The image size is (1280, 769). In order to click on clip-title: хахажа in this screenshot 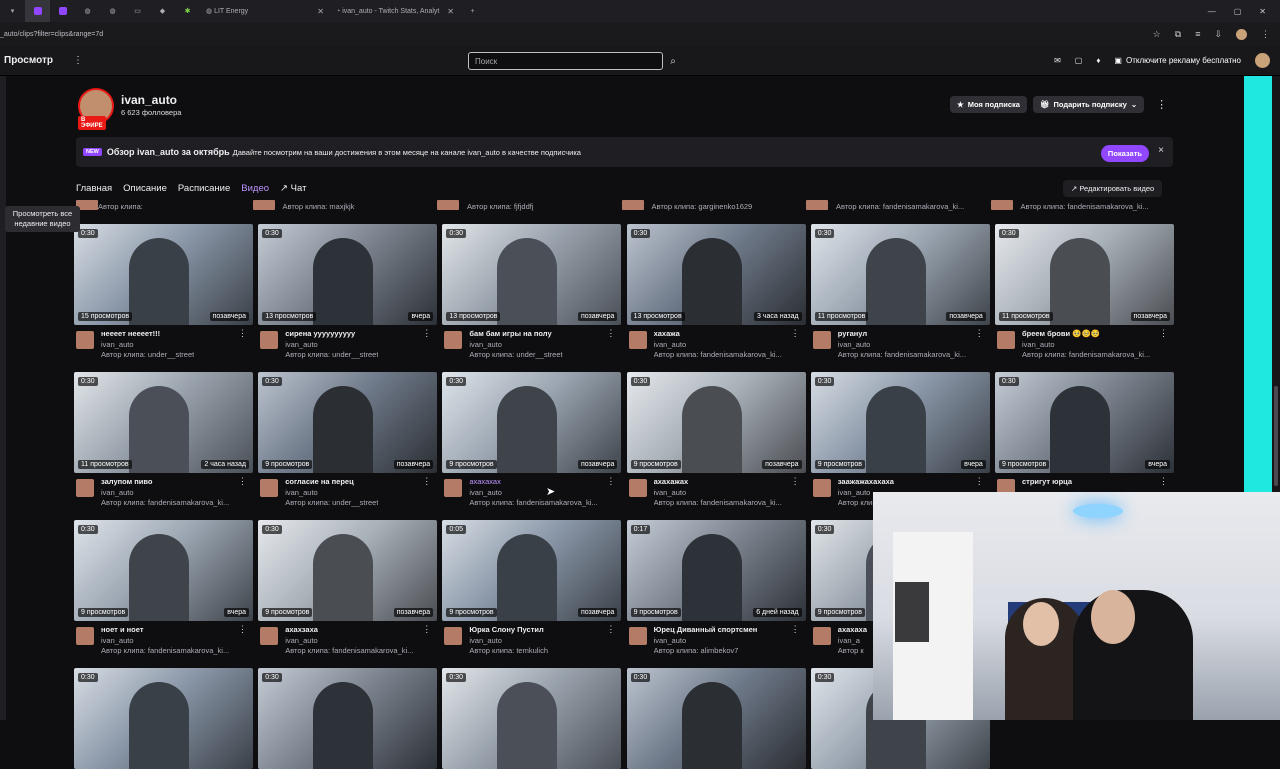, I will do `click(667, 333)`.